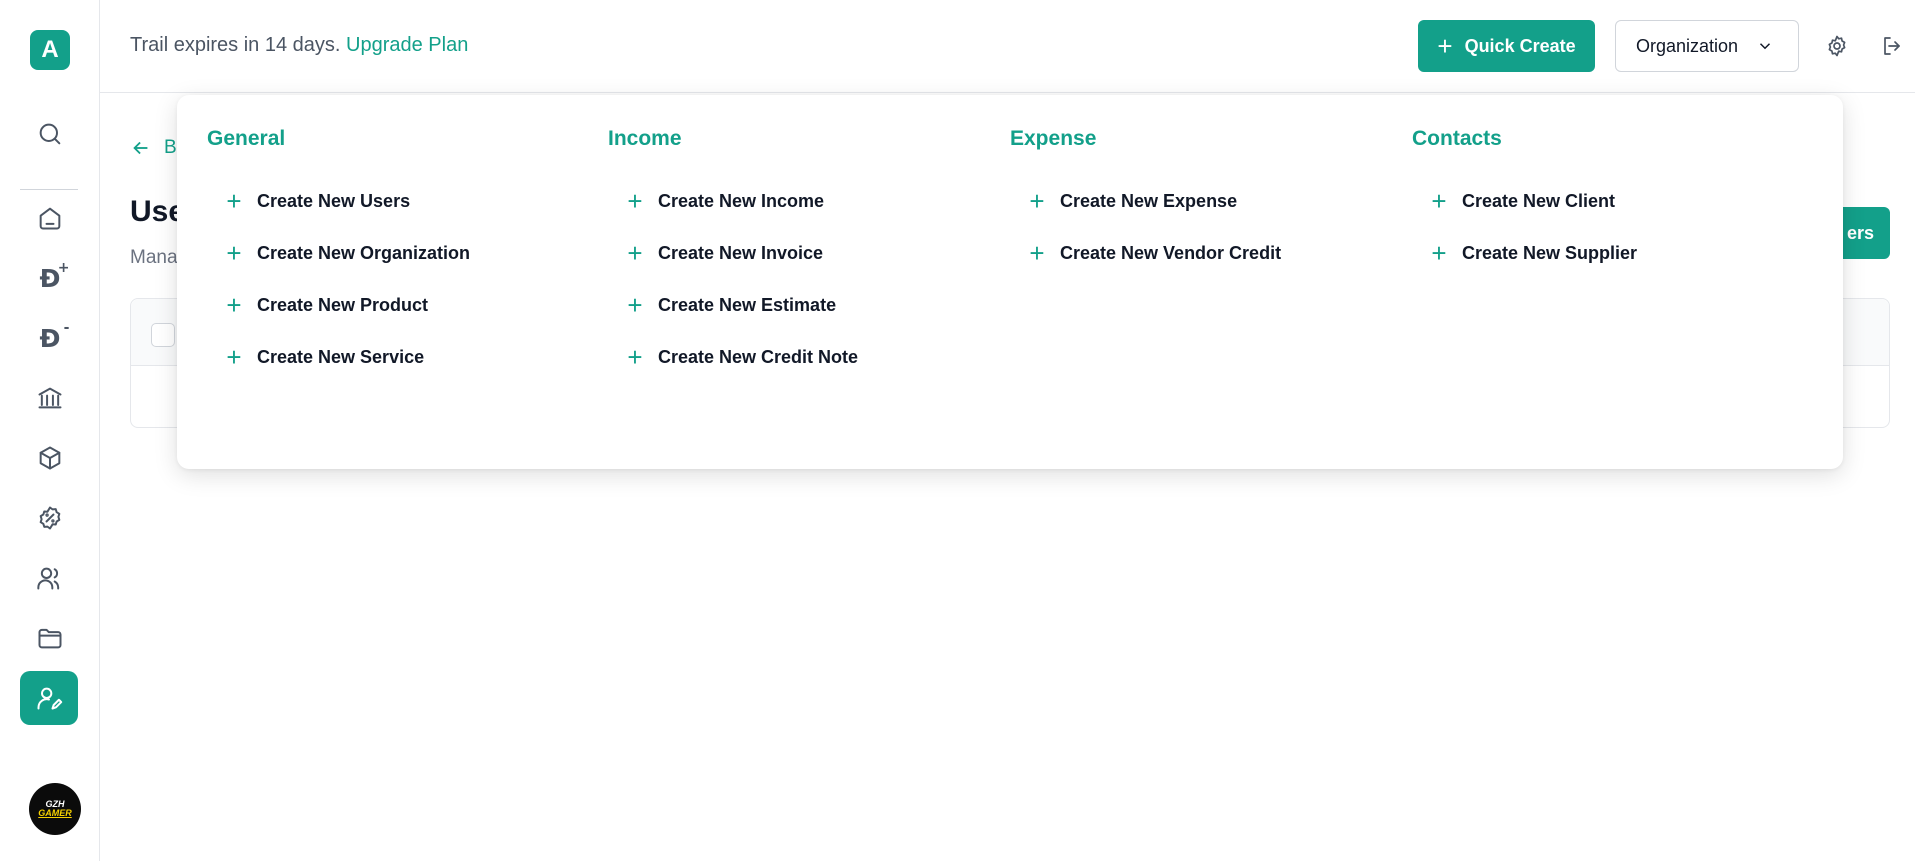 The image size is (1915, 861). I want to click on avatar-text-bottom: GAMER, so click(55, 813).